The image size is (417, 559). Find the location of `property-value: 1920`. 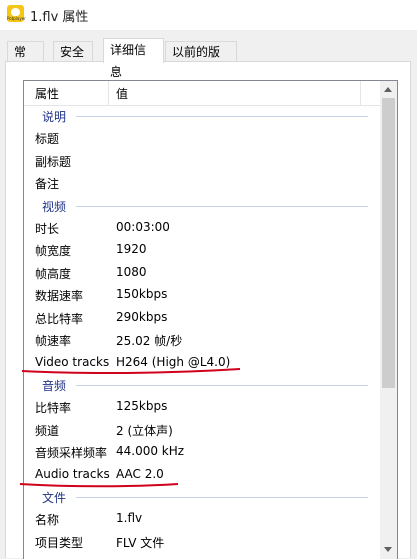

property-value: 1920 is located at coordinates (131, 249).